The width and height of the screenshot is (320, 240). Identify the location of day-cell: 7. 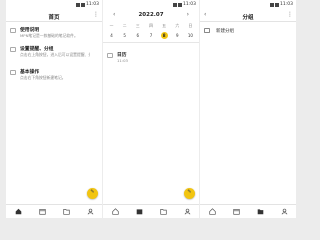
(150, 35).